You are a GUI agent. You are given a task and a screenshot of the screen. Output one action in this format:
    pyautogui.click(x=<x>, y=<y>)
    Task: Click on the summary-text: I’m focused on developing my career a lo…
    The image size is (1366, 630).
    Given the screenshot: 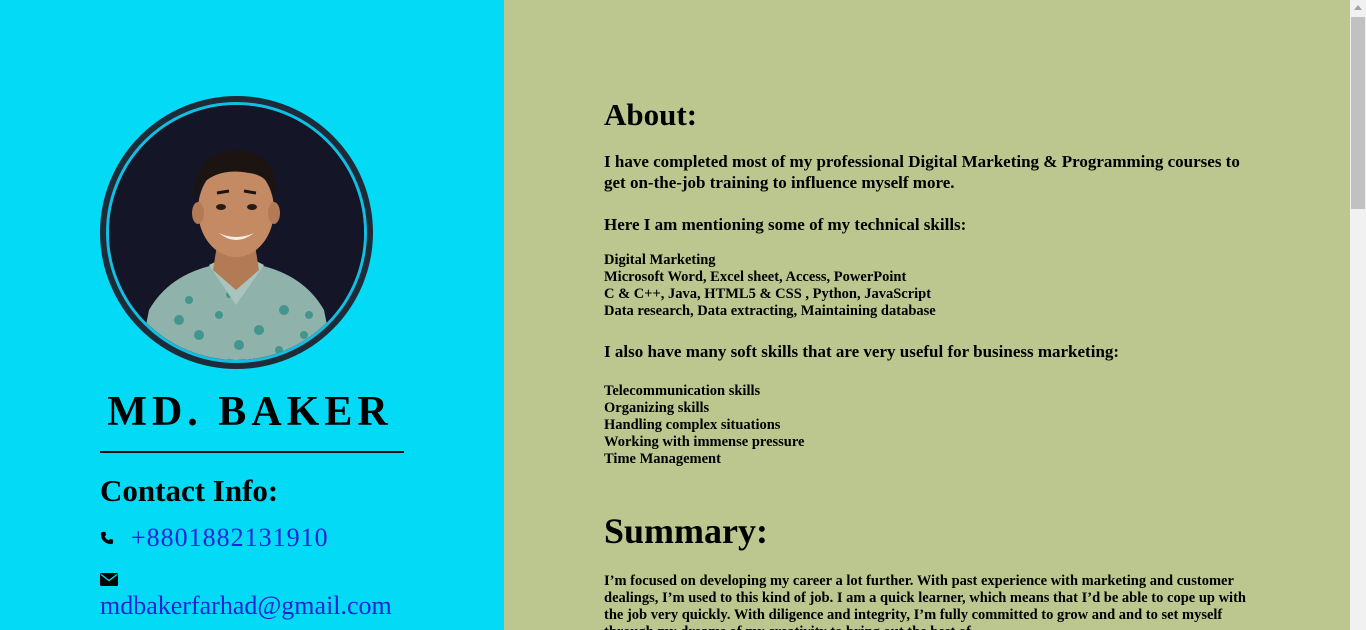 What is the action you would take?
    pyautogui.click(x=925, y=601)
    